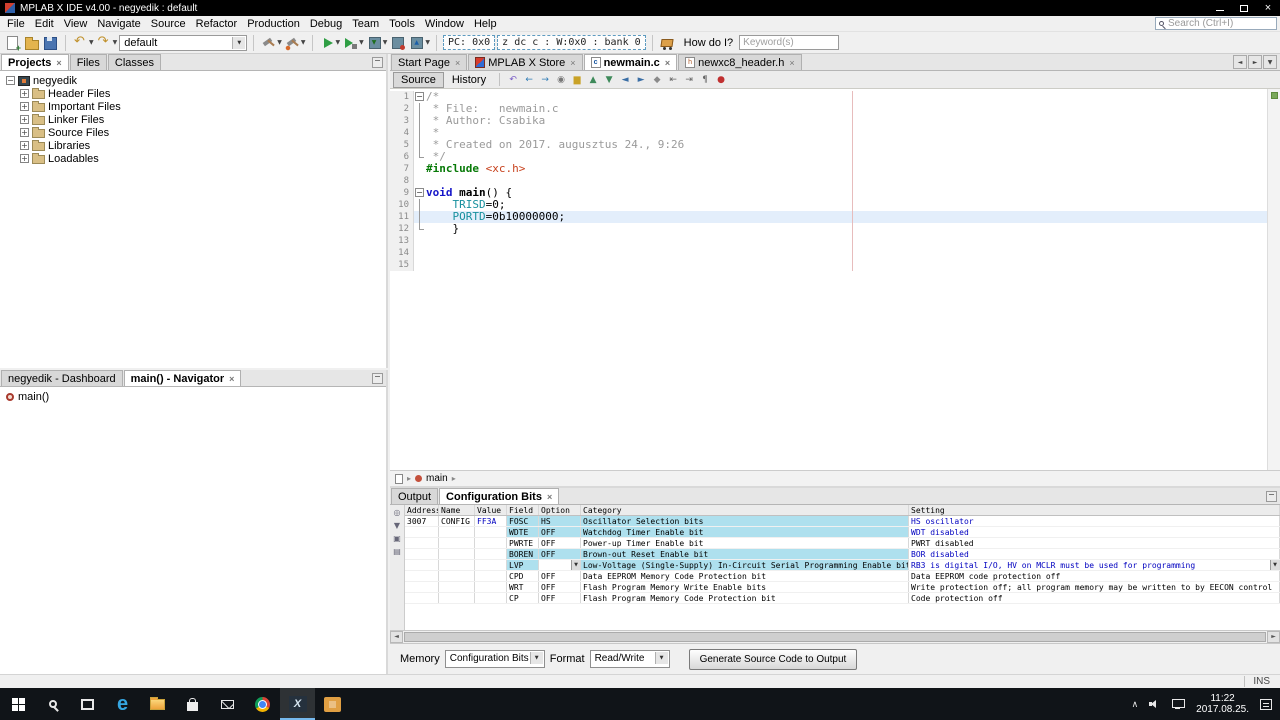  I want to click on pc-field: PC: 0x0, so click(469, 42).